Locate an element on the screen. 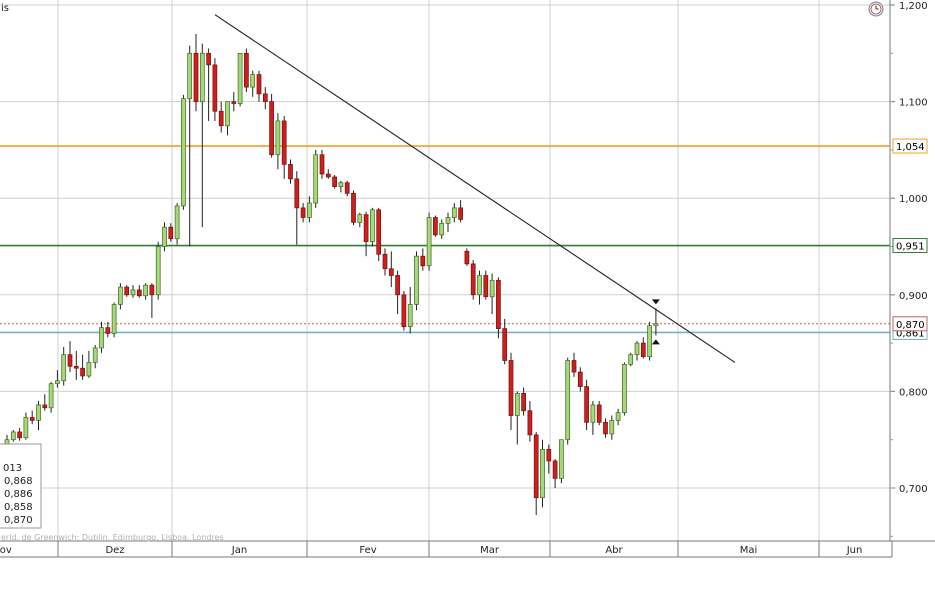 This screenshot has width=935, height=606. x-month-label: Nov is located at coordinates (6, 550).